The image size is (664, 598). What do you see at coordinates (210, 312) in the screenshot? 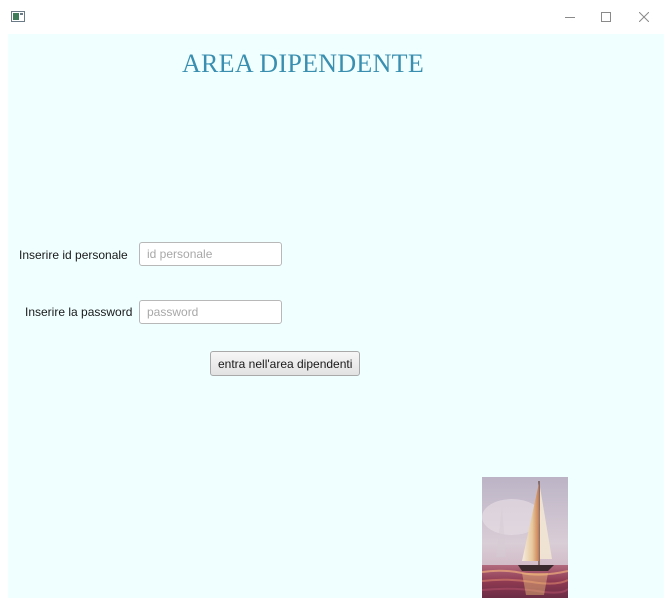
I see `password-input` at bounding box center [210, 312].